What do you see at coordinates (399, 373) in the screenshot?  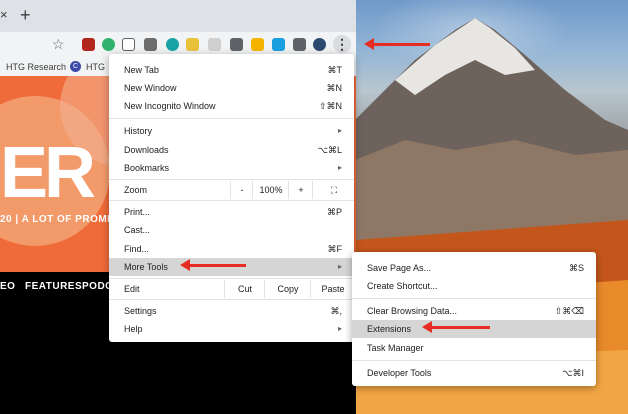 I see `menu-label: Developer Tools` at bounding box center [399, 373].